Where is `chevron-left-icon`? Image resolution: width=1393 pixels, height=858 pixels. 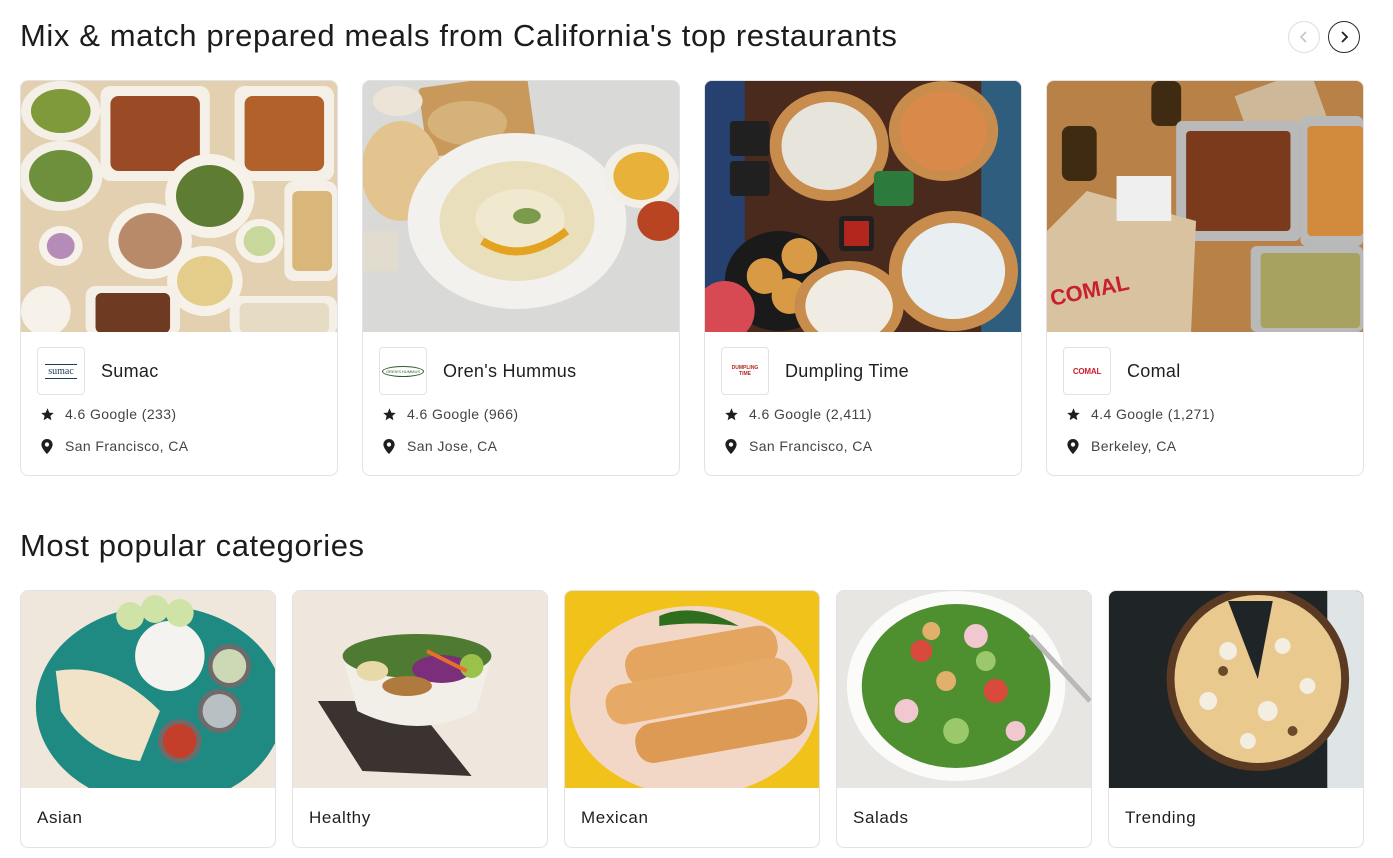 chevron-left-icon is located at coordinates (1303, 37).